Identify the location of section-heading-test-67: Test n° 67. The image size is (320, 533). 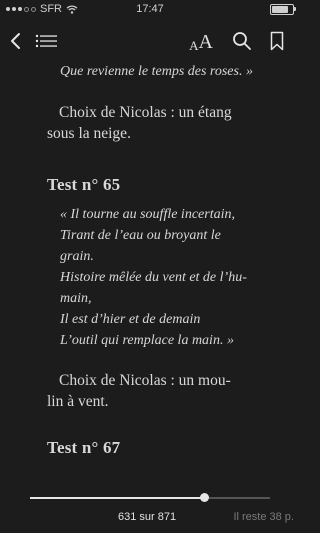
(84, 447).